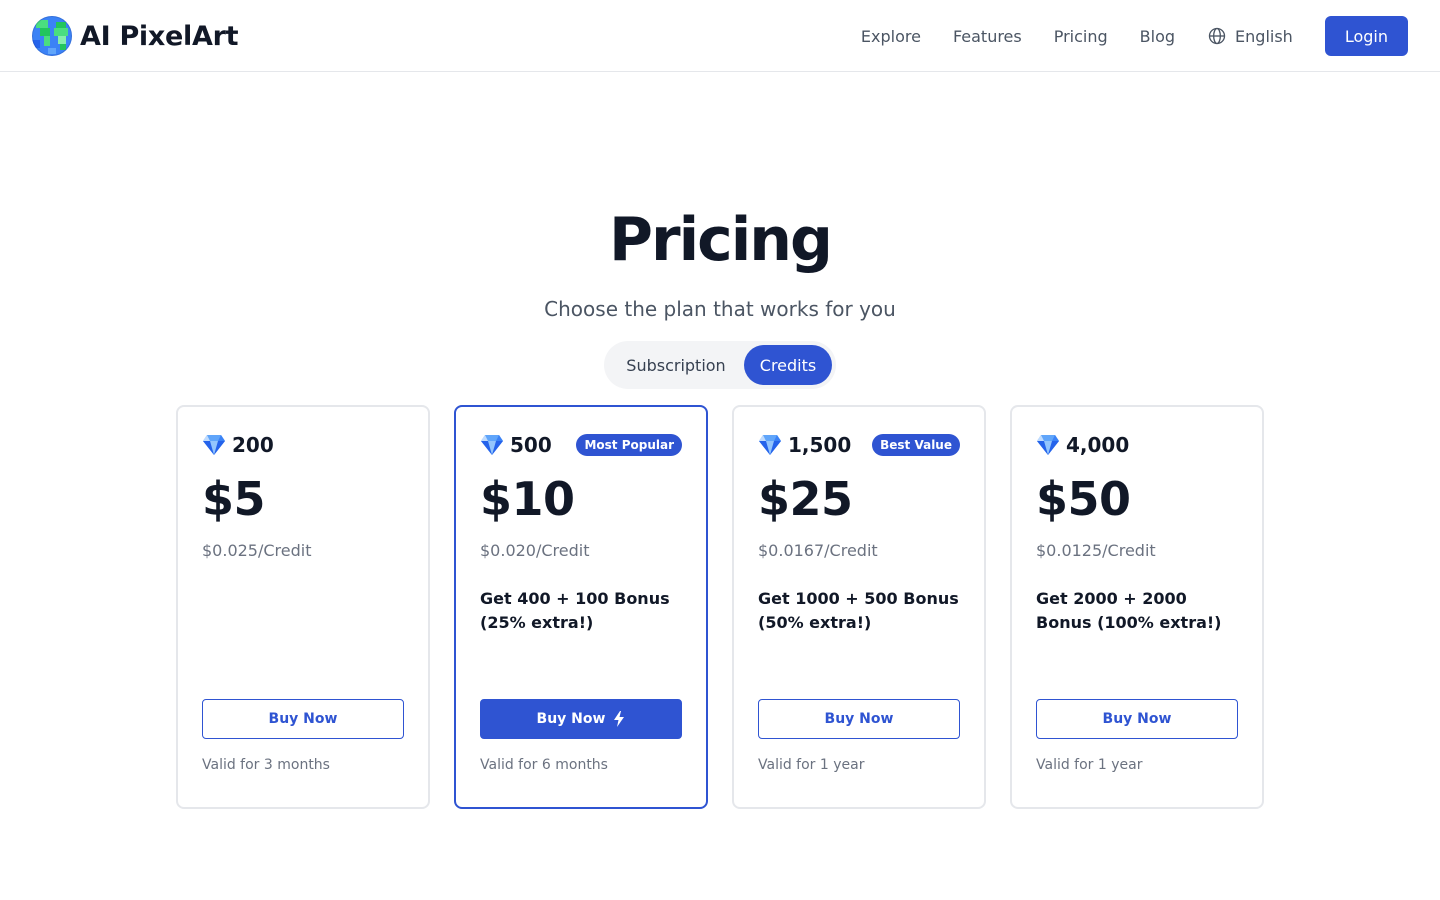 The image size is (1440, 900). What do you see at coordinates (234, 499) in the screenshot?
I see `plan-price: $5` at bounding box center [234, 499].